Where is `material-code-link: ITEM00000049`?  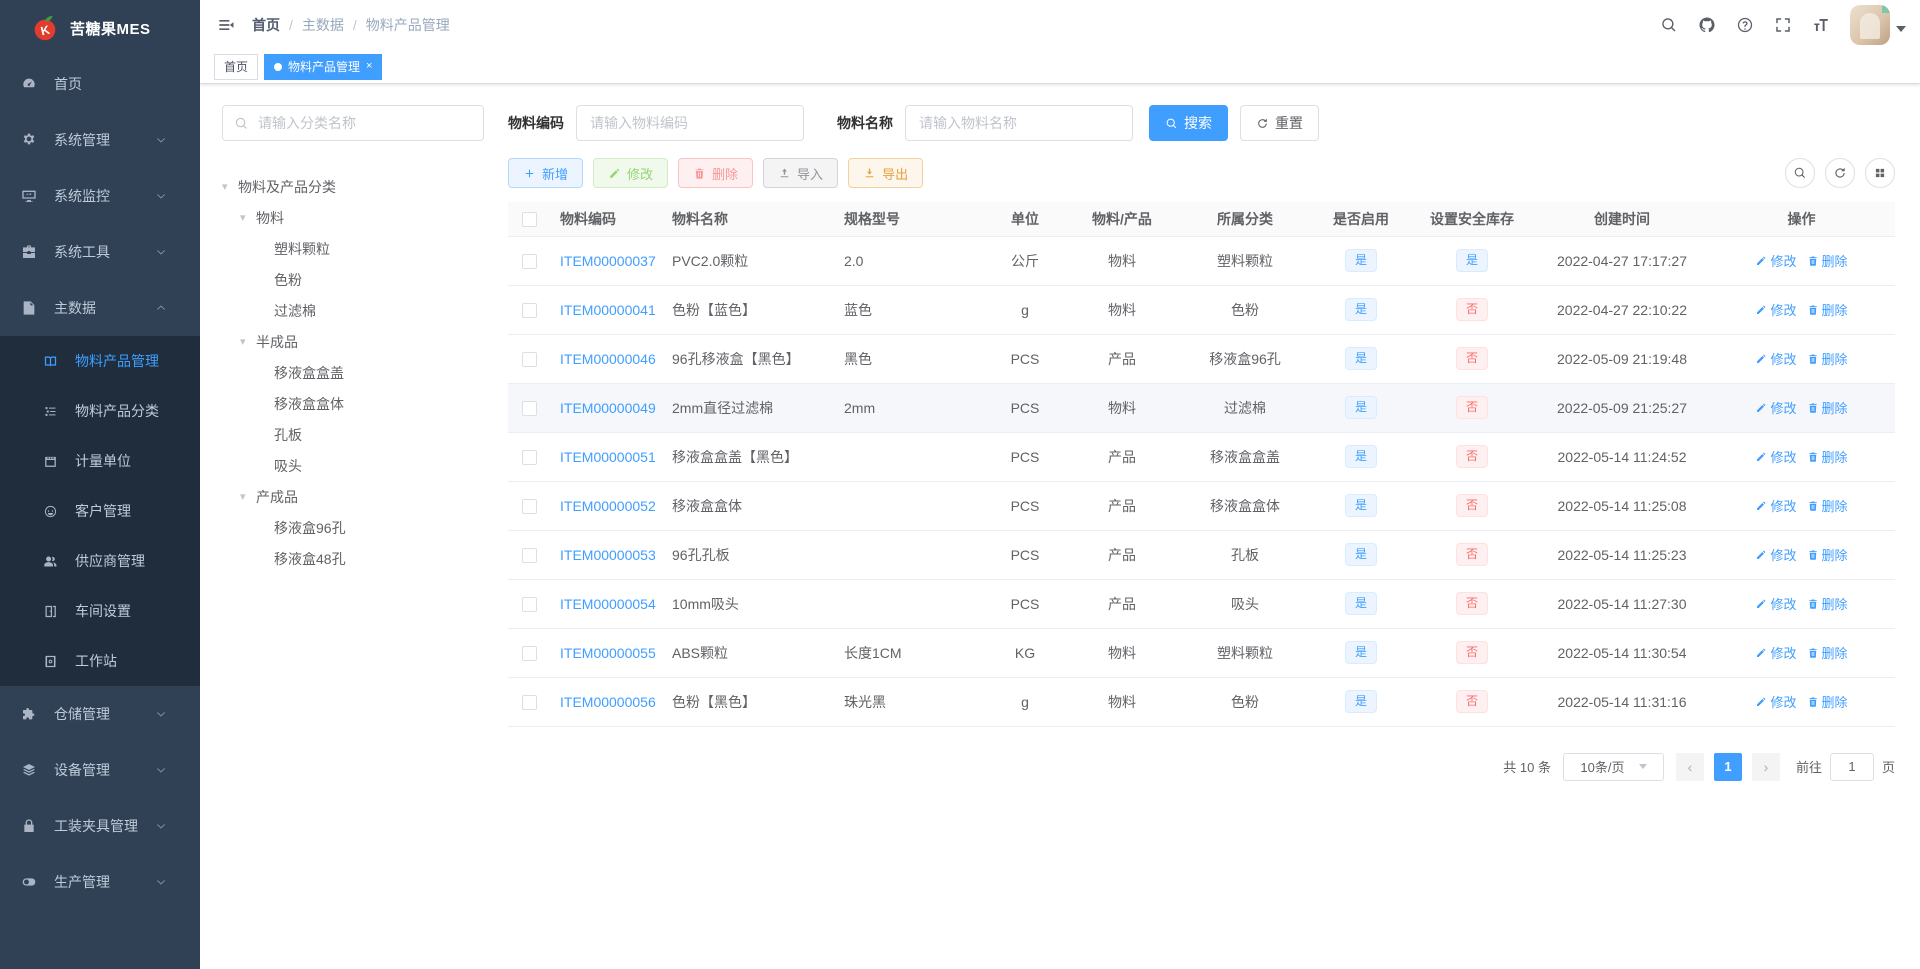 material-code-link: ITEM00000049 is located at coordinates (608, 408).